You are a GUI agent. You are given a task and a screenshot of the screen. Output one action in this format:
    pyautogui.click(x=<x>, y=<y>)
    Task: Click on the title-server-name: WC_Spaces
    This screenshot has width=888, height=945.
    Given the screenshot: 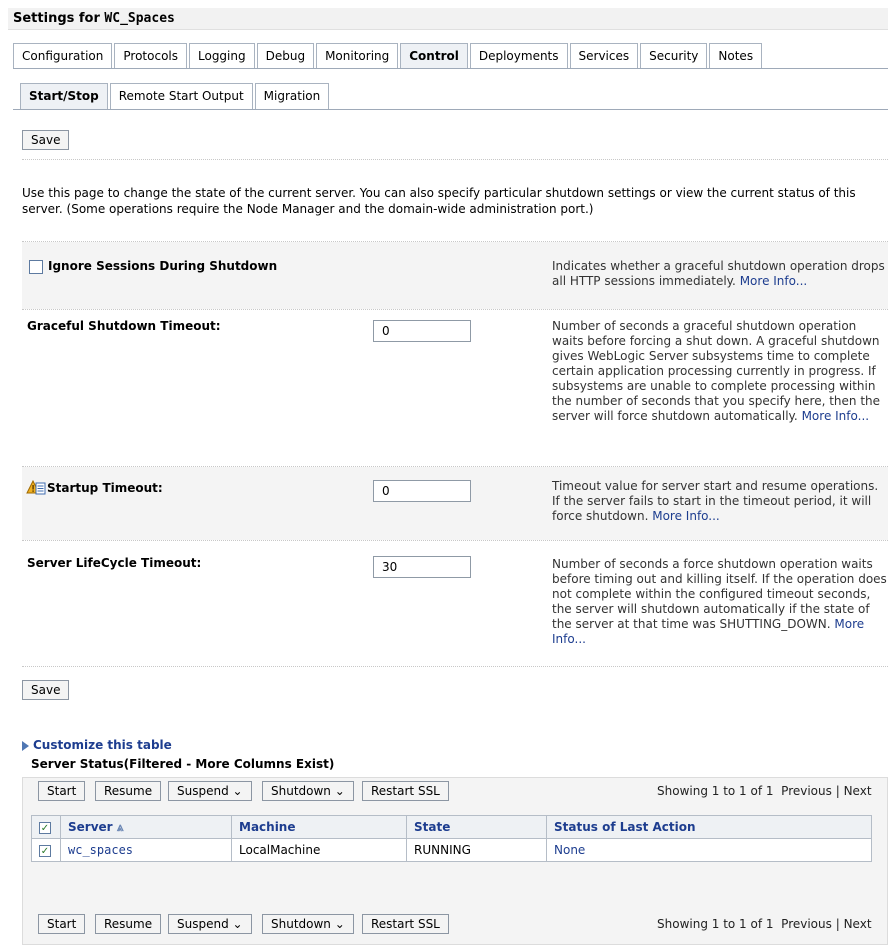 What is the action you would take?
    pyautogui.click(x=139, y=18)
    